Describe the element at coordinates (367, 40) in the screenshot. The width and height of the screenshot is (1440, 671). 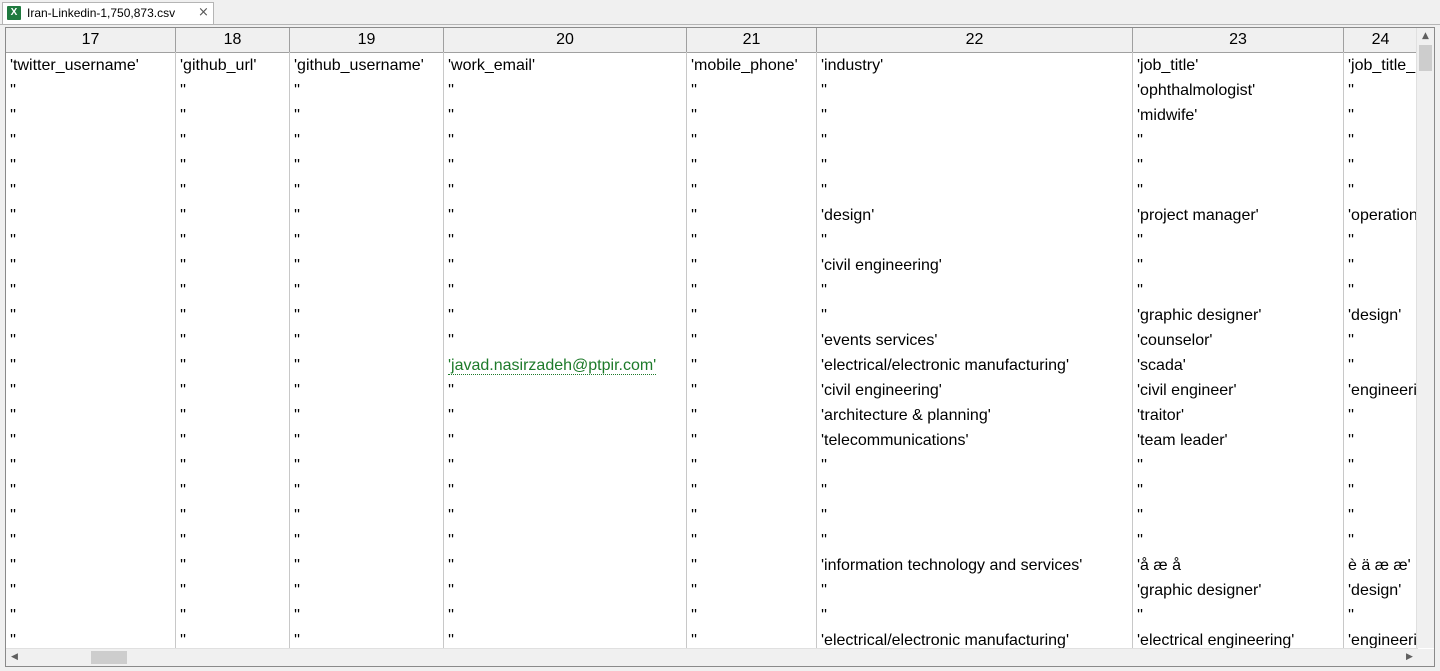
I see `column-header-19: 19` at that location.